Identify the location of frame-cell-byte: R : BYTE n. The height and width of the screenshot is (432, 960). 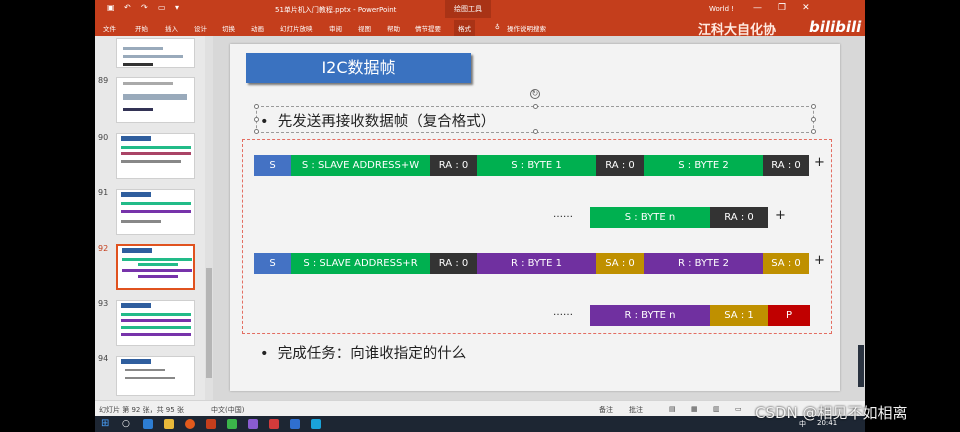
(650, 315).